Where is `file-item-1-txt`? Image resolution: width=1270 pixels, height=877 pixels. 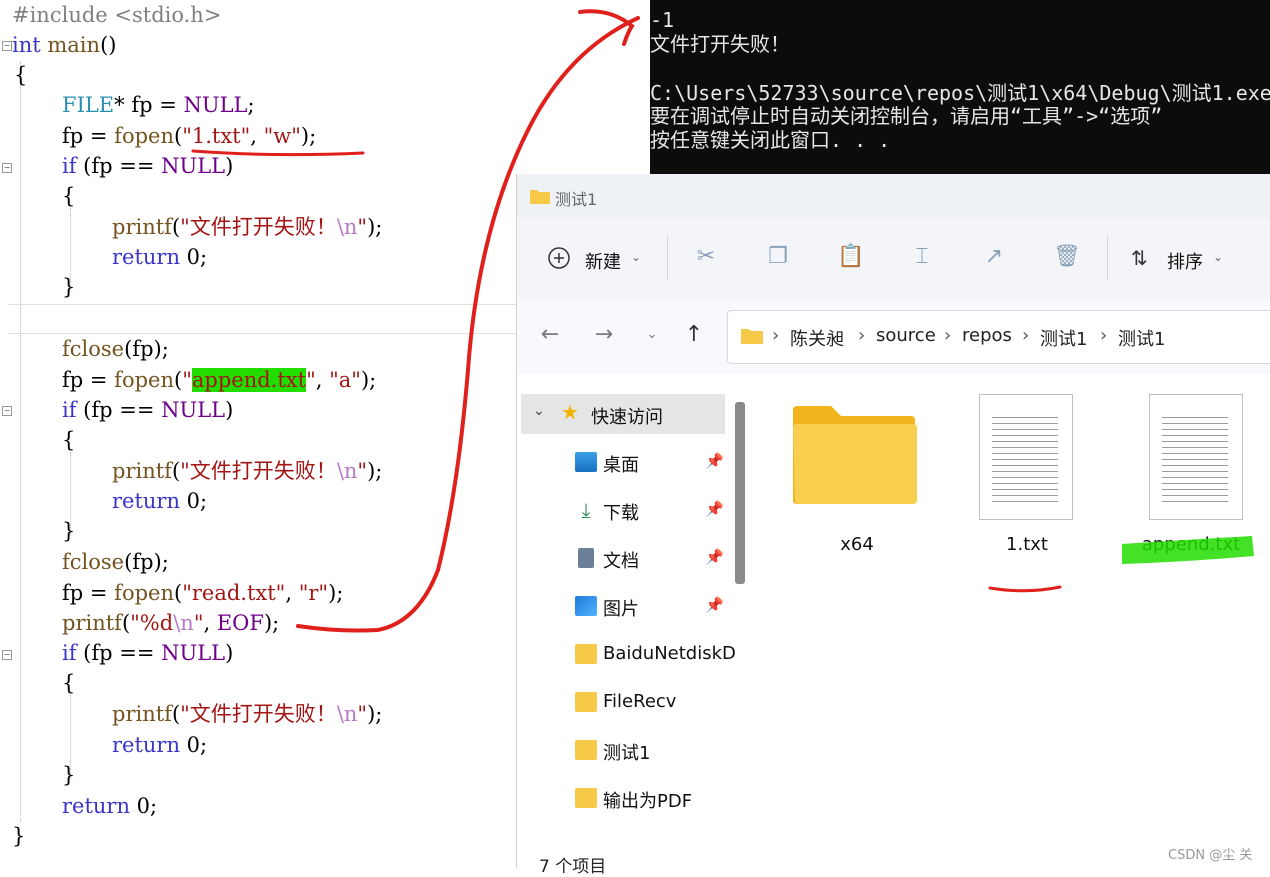
file-item-1-txt is located at coordinates (1027, 458).